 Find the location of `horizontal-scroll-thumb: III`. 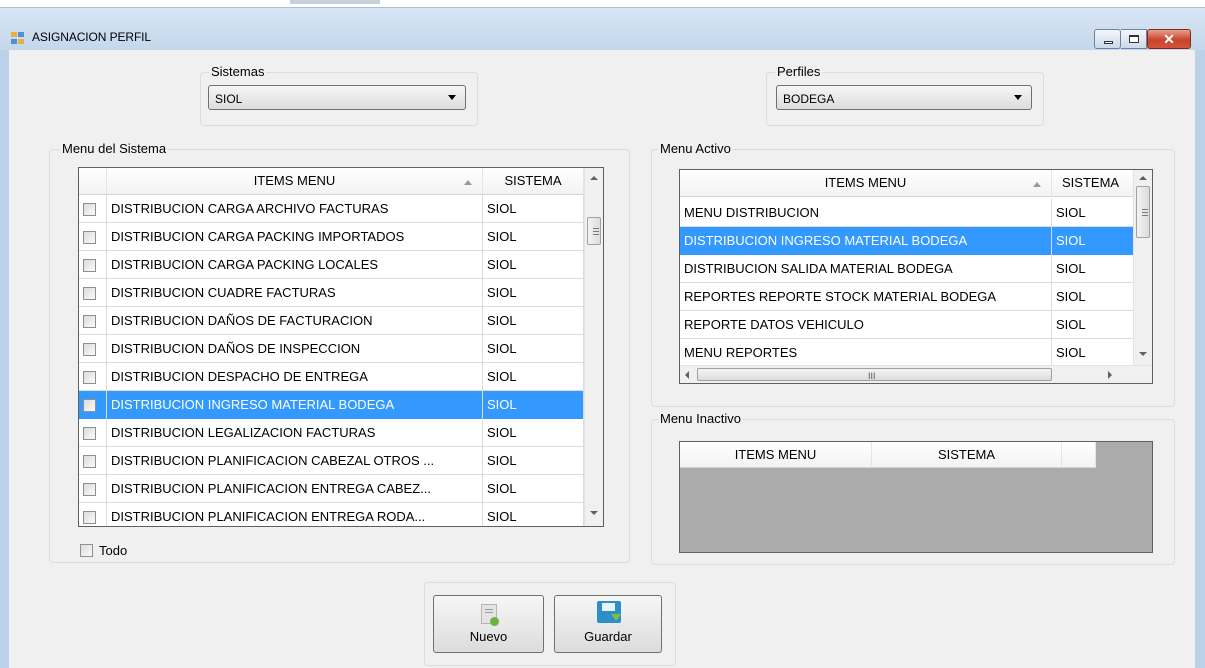

horizontal-scroll-thumb: III is located at coordinates (874, 374).